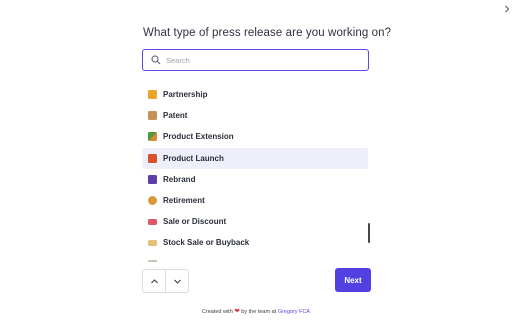 This screenshot has height=320, width=512. What do you see at coordinates (152, 242) in the screenshot?
I see `money-icon` at bounding box center [152, 242].